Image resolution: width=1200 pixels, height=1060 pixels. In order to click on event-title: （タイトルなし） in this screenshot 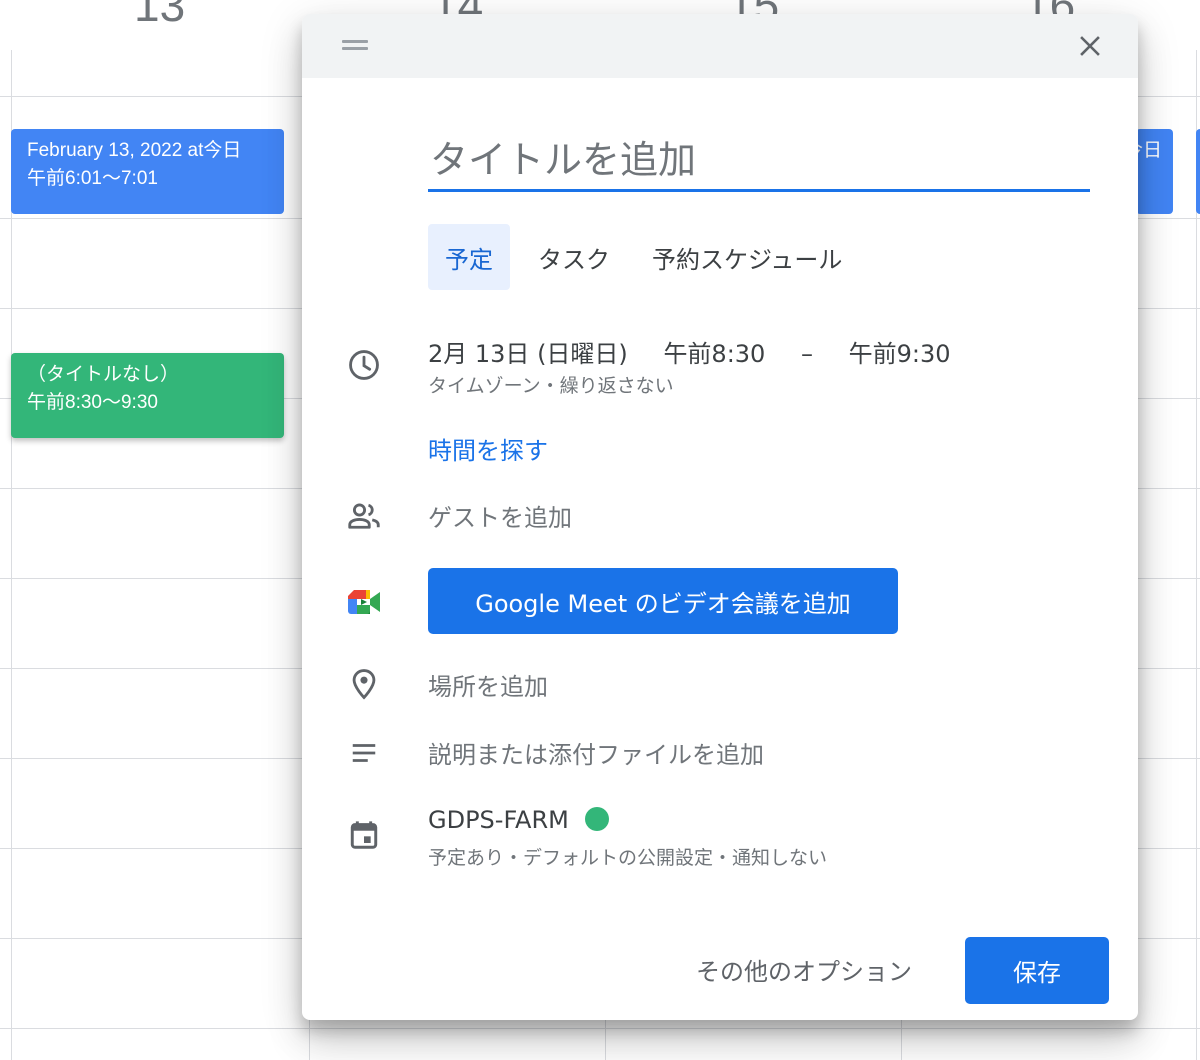, I will do `click(103, 374)`.